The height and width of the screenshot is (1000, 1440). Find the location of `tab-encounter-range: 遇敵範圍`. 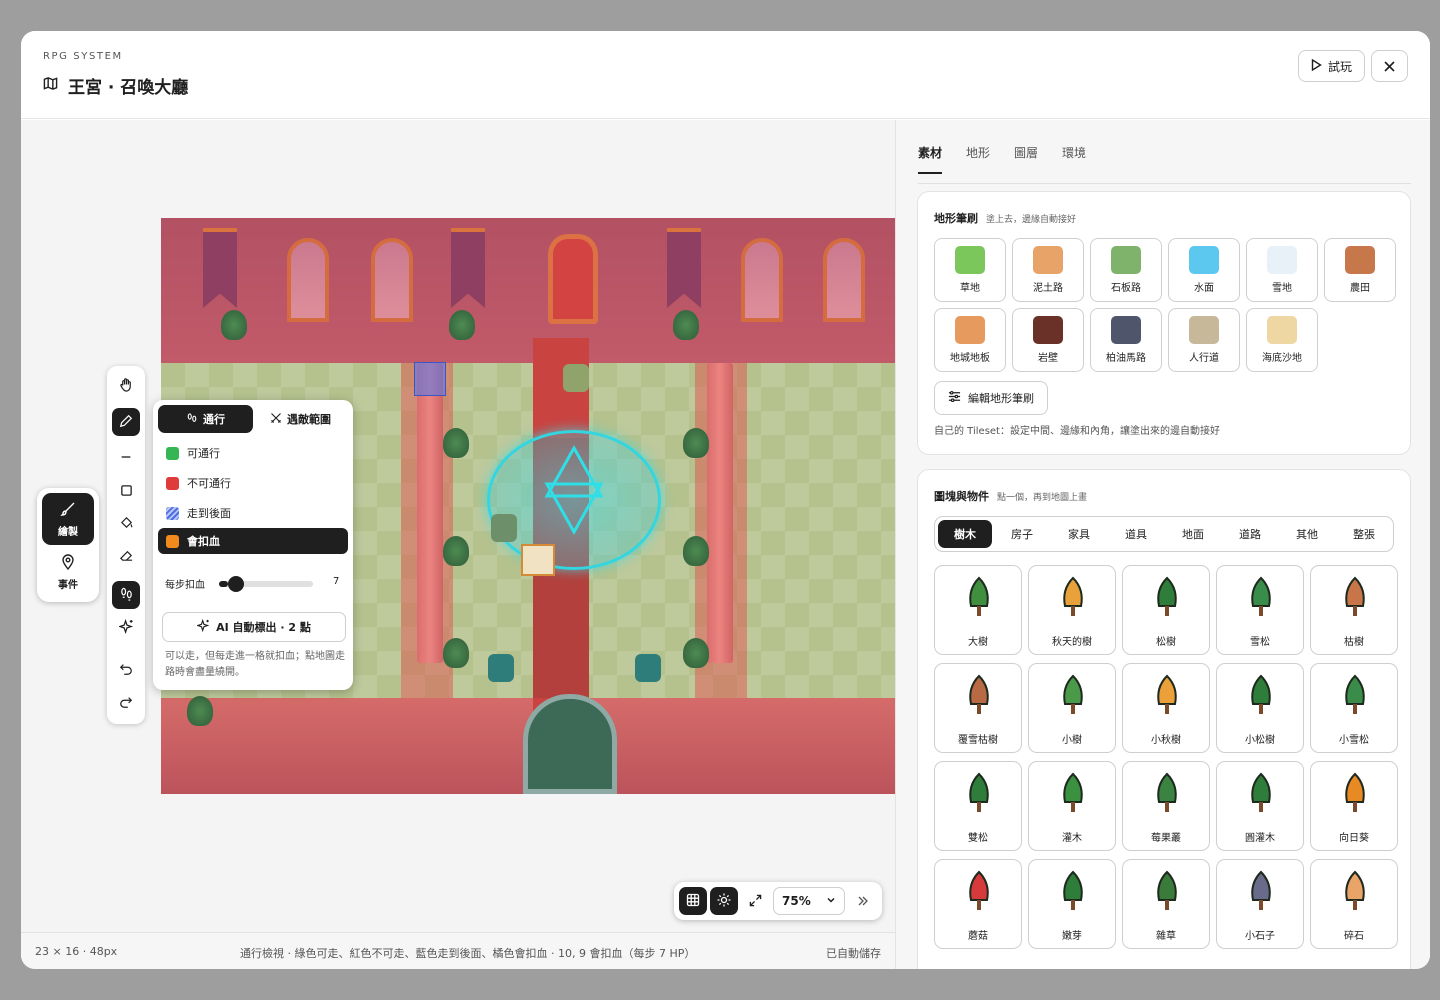

tab-encounter-range: 遇敵範圍 is located at coordinates (300, 419).